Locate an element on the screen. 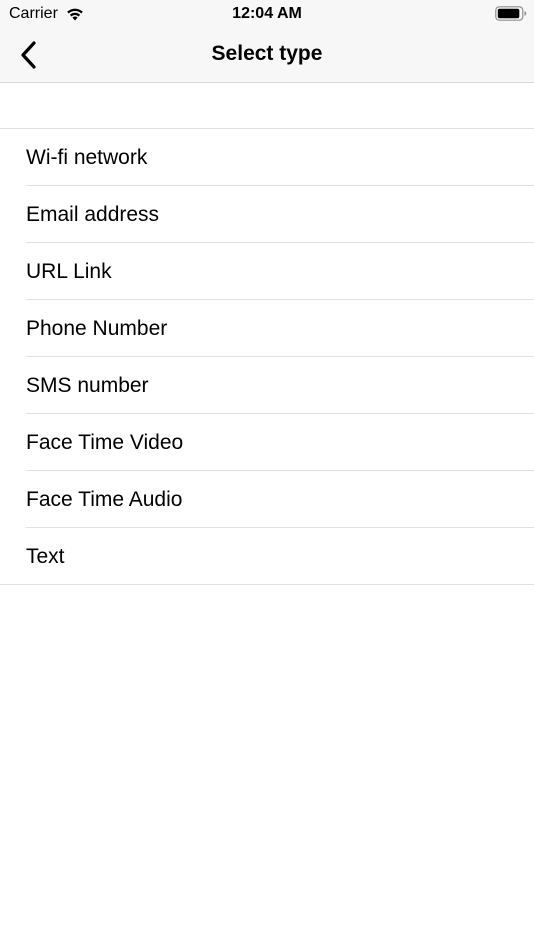  navigation-bar: Select type is located at coordinates (267, 55).